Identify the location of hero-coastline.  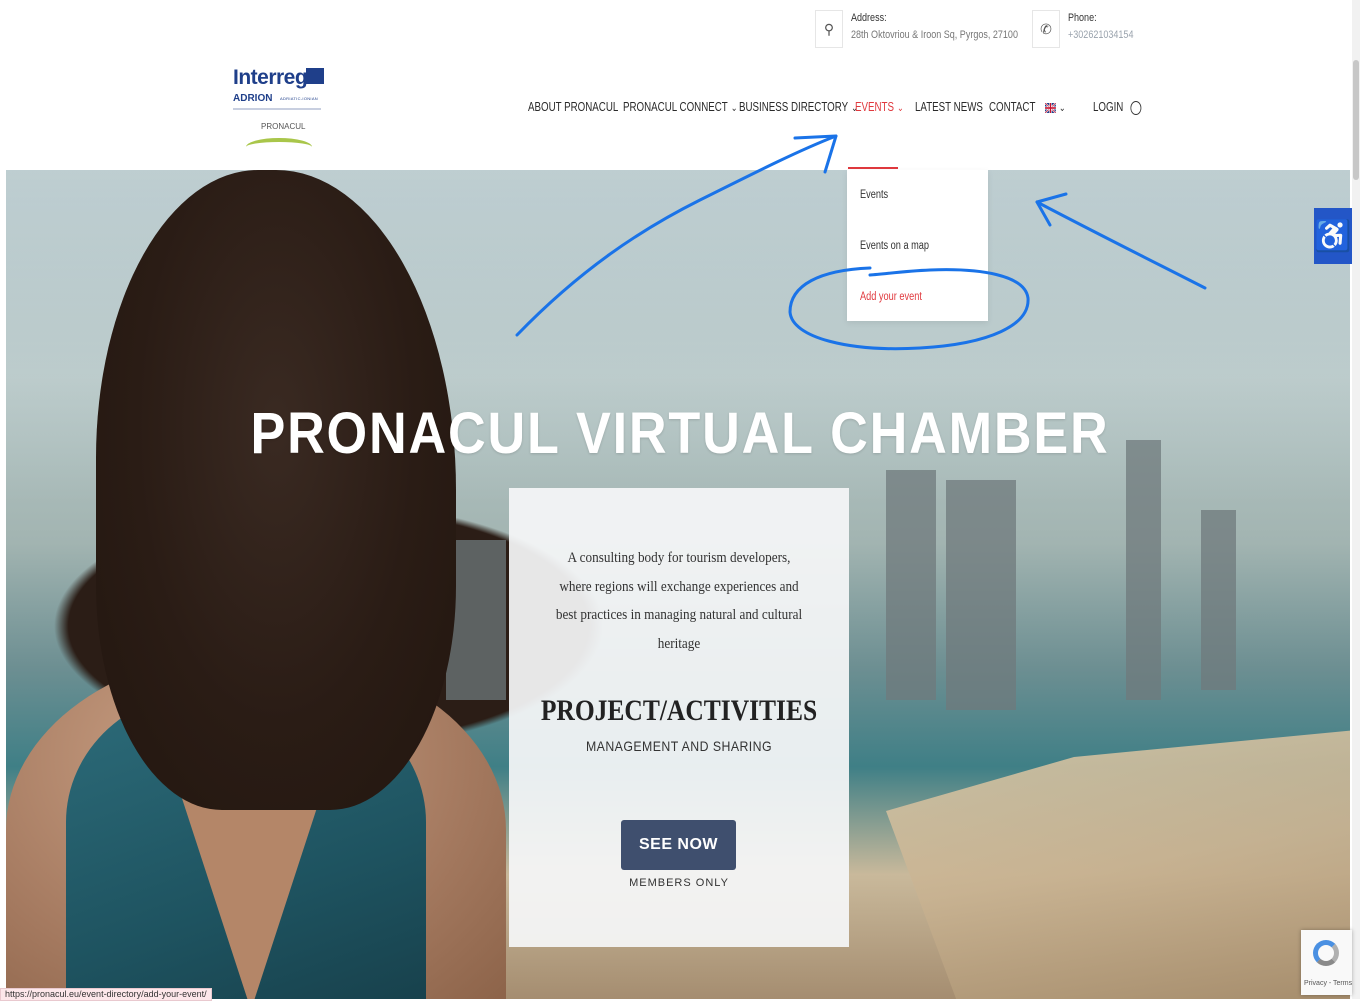
(1118, 864).